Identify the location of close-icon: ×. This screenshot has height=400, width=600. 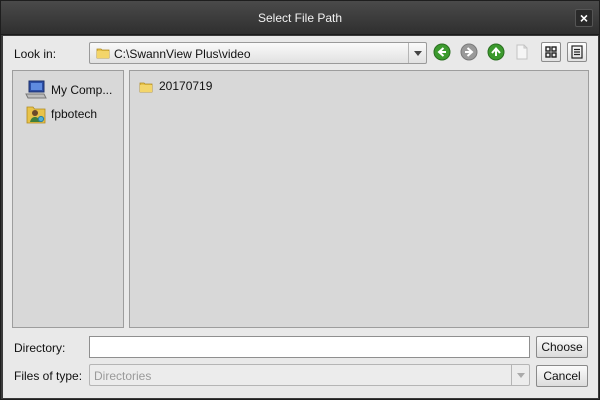
(584, 18).